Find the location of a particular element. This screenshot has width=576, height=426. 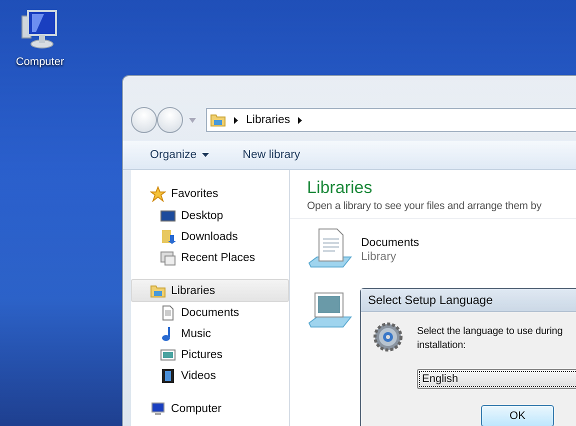

nav-group-label: Libraries is located at coordinates (193, 290).